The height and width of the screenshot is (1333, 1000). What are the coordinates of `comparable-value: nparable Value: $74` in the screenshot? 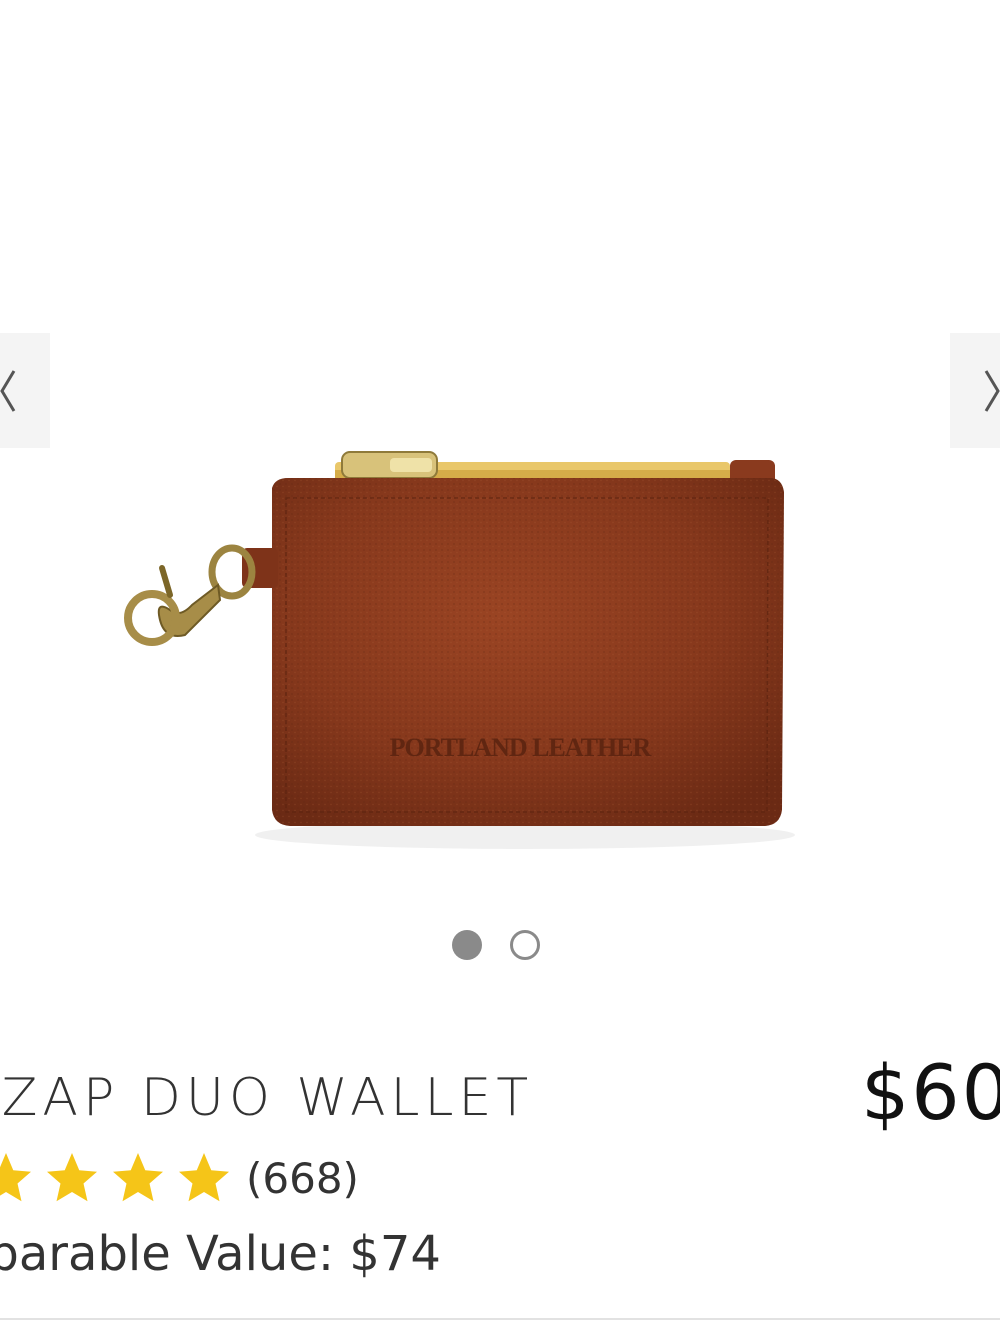 It's located at (220, 1254).